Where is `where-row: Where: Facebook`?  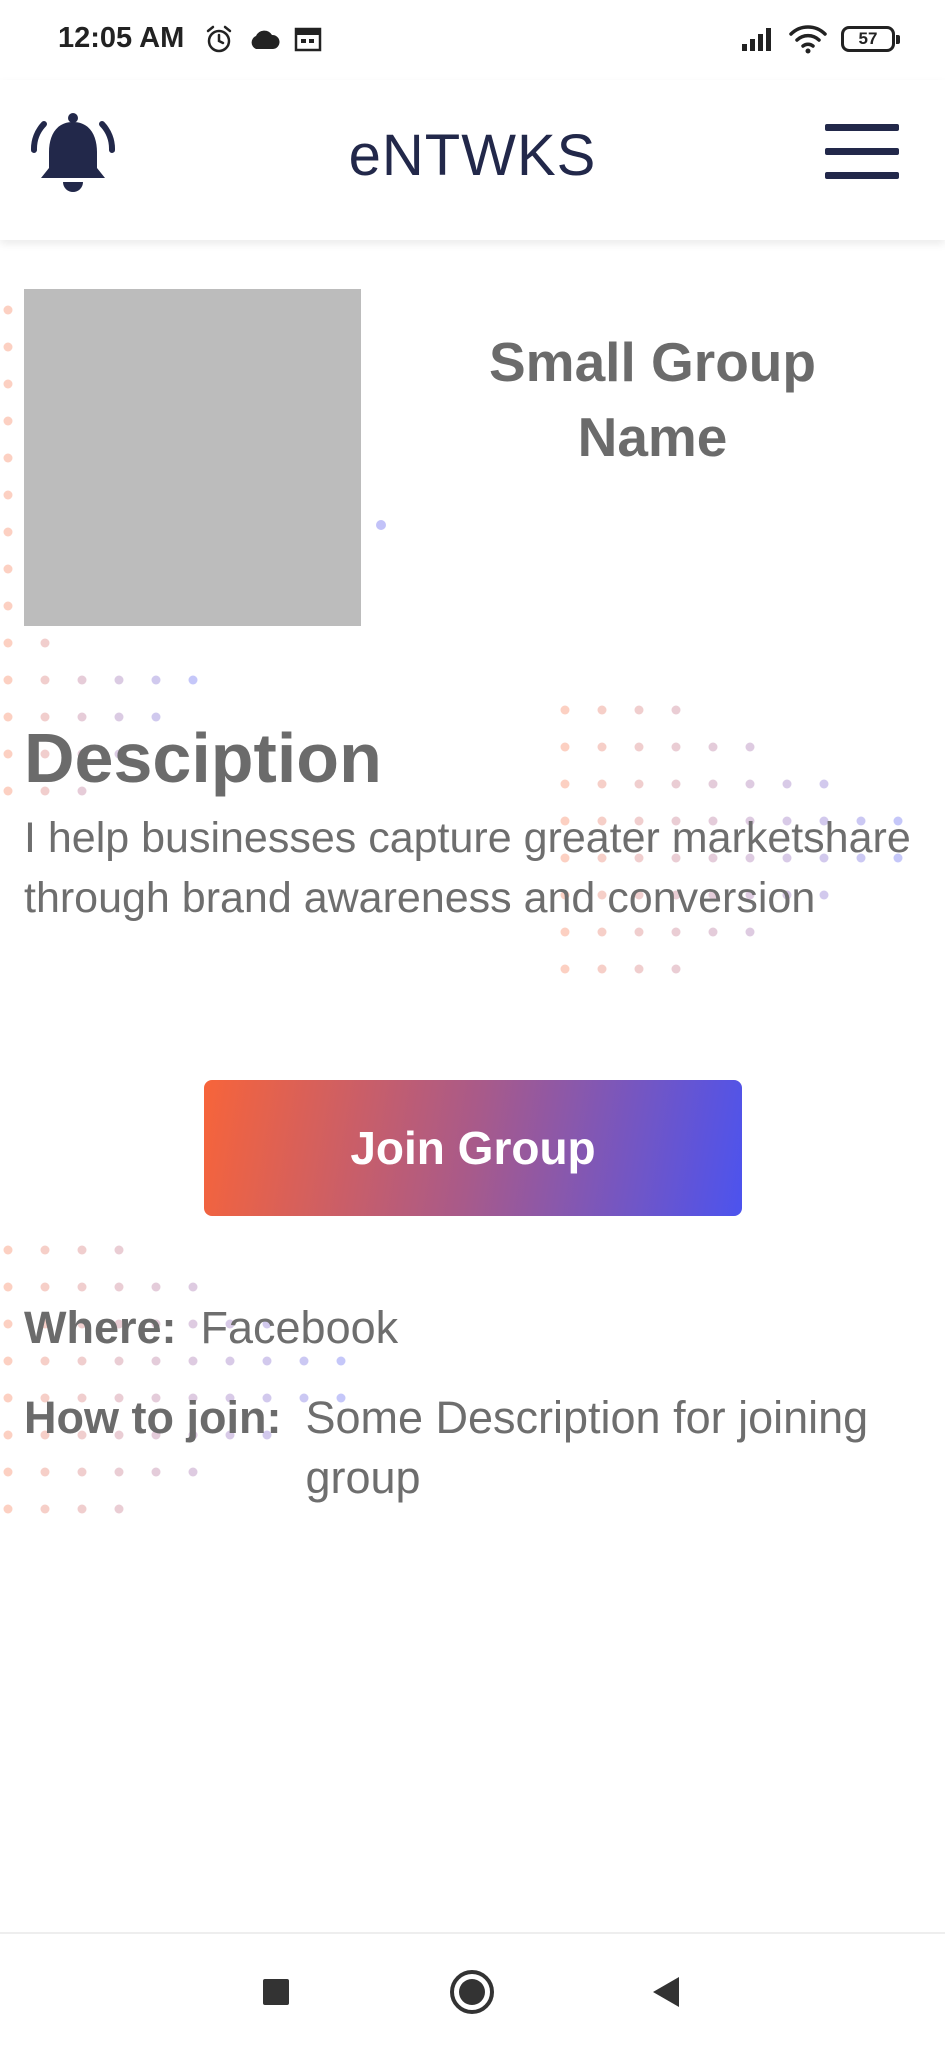 where-row: Where: Facebook is located at coordinates (211, 1328).